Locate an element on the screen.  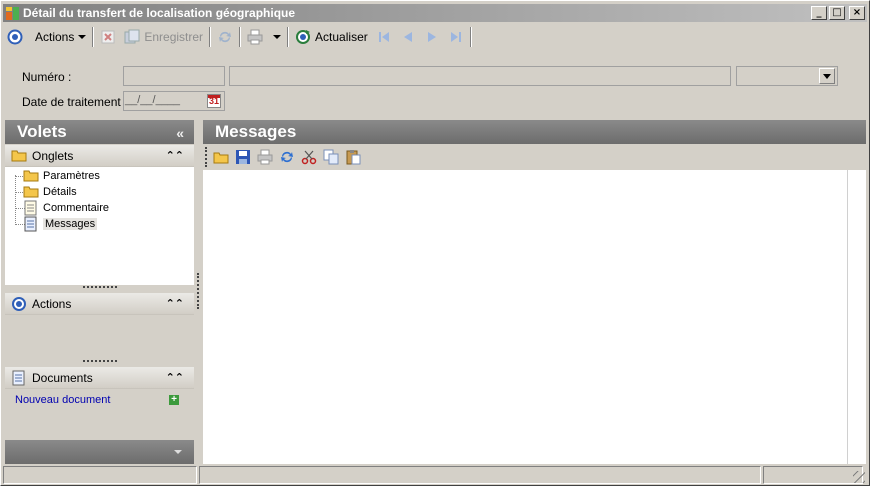
previous-icon is located at coordinates (408, 37).